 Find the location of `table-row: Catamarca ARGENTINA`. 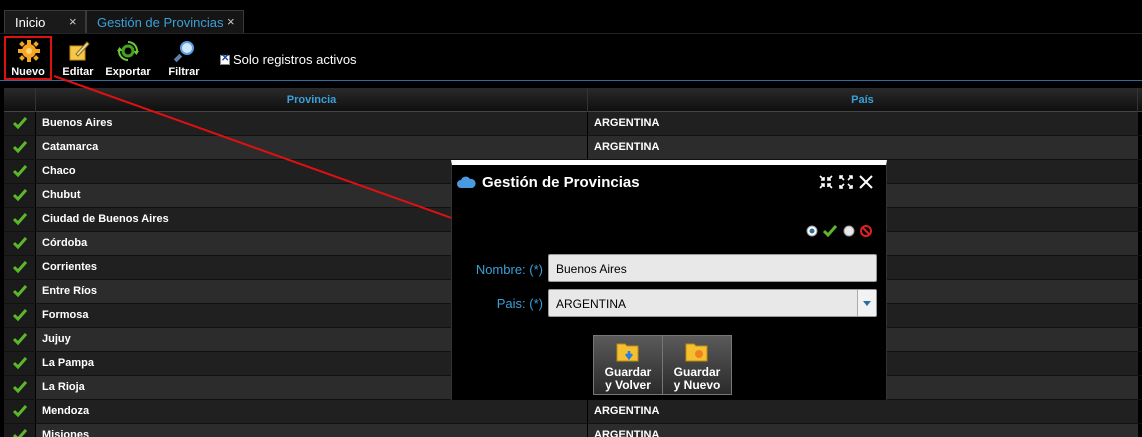

table-row: Catamarca ARGENTINA is located at coordinates (573, 148).